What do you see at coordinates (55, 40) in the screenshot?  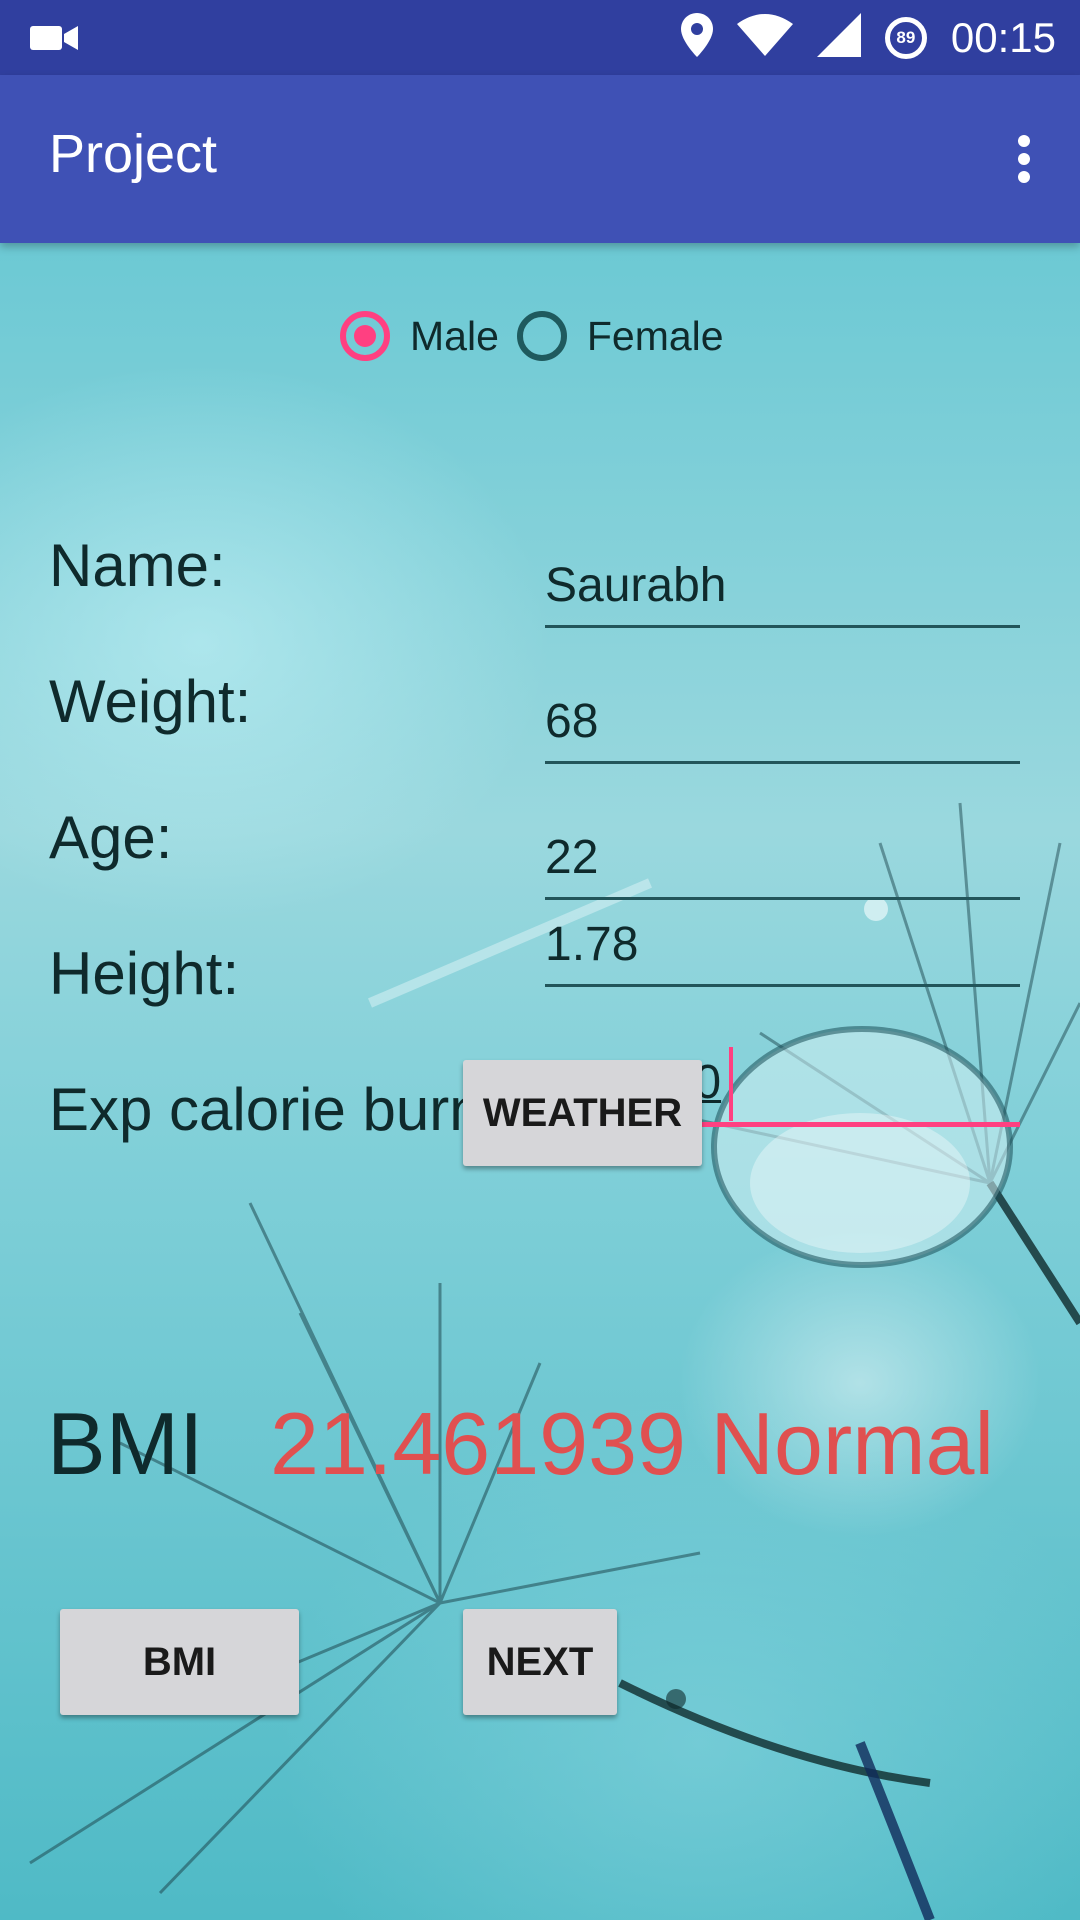 I see `video-camera-icon` at bounding box center [55, 40].